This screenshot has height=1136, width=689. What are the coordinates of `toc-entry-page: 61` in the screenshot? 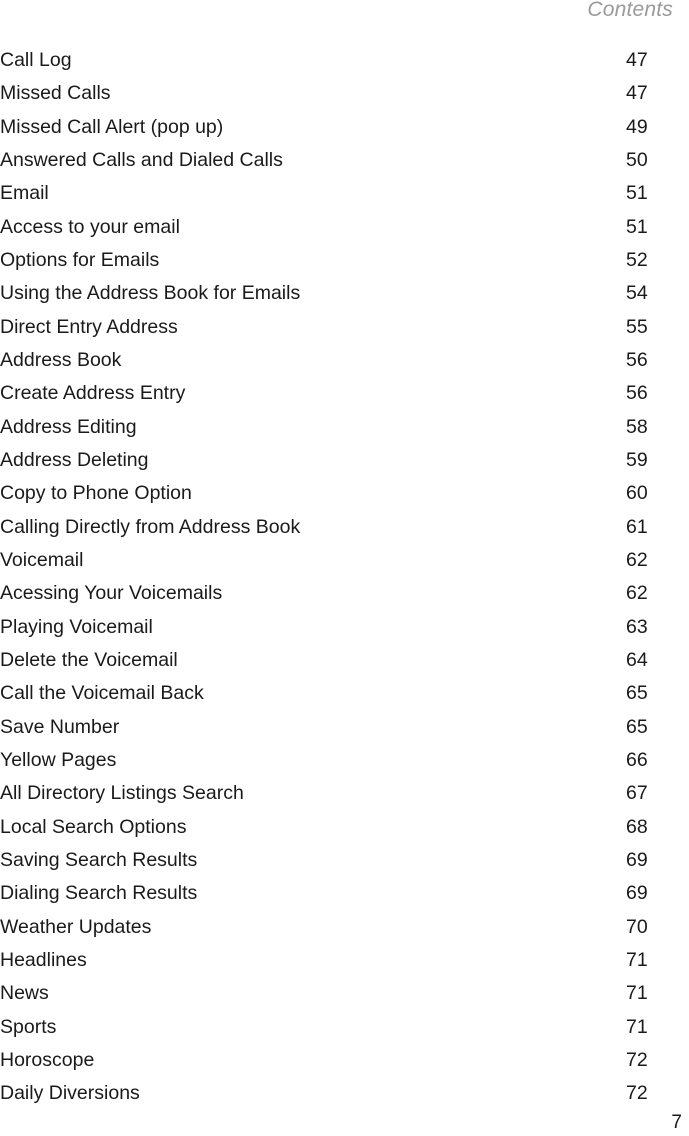 It's located at (637, 526).